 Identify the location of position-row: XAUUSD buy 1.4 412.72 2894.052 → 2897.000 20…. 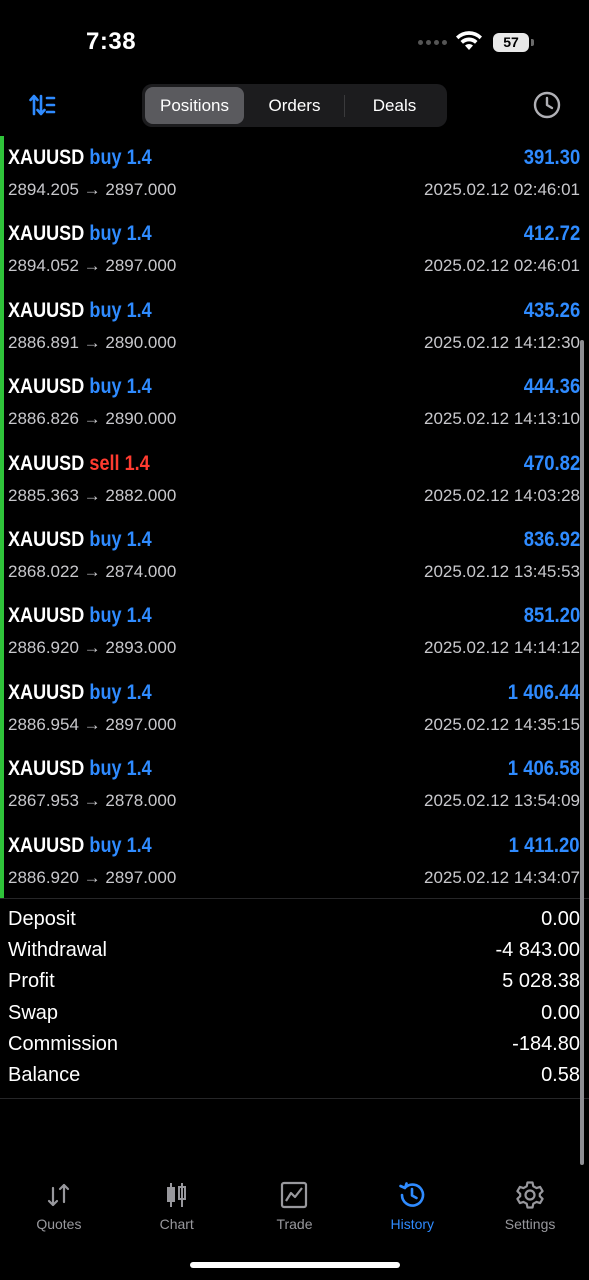
(294, 250).